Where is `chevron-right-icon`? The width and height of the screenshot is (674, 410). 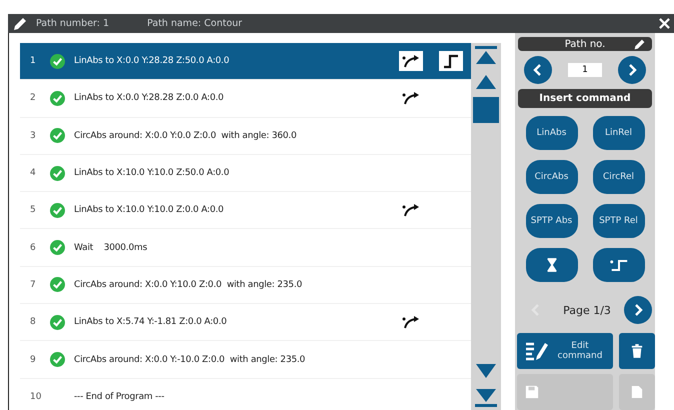 chevron-right-icon is located at coordinates (638, 310).